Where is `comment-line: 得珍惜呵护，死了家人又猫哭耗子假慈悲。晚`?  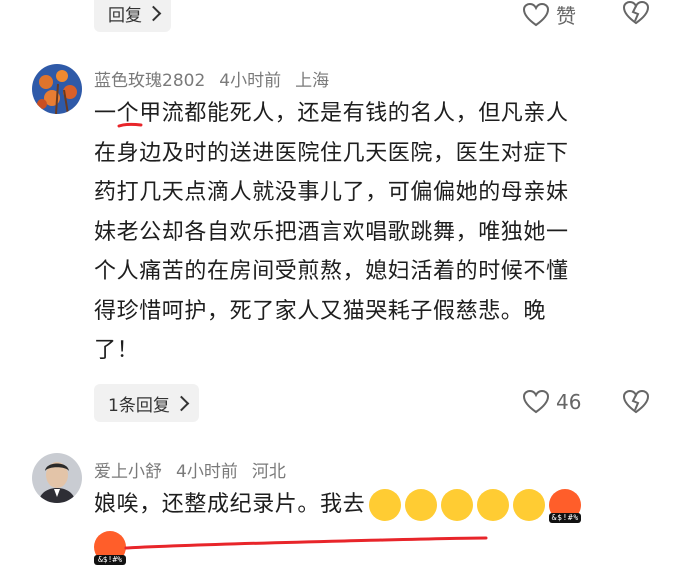
comment-line: 得珍惜呵护，死了家人又猫哭耗子假慈悲。晚 is located at coordinates (320, 311).